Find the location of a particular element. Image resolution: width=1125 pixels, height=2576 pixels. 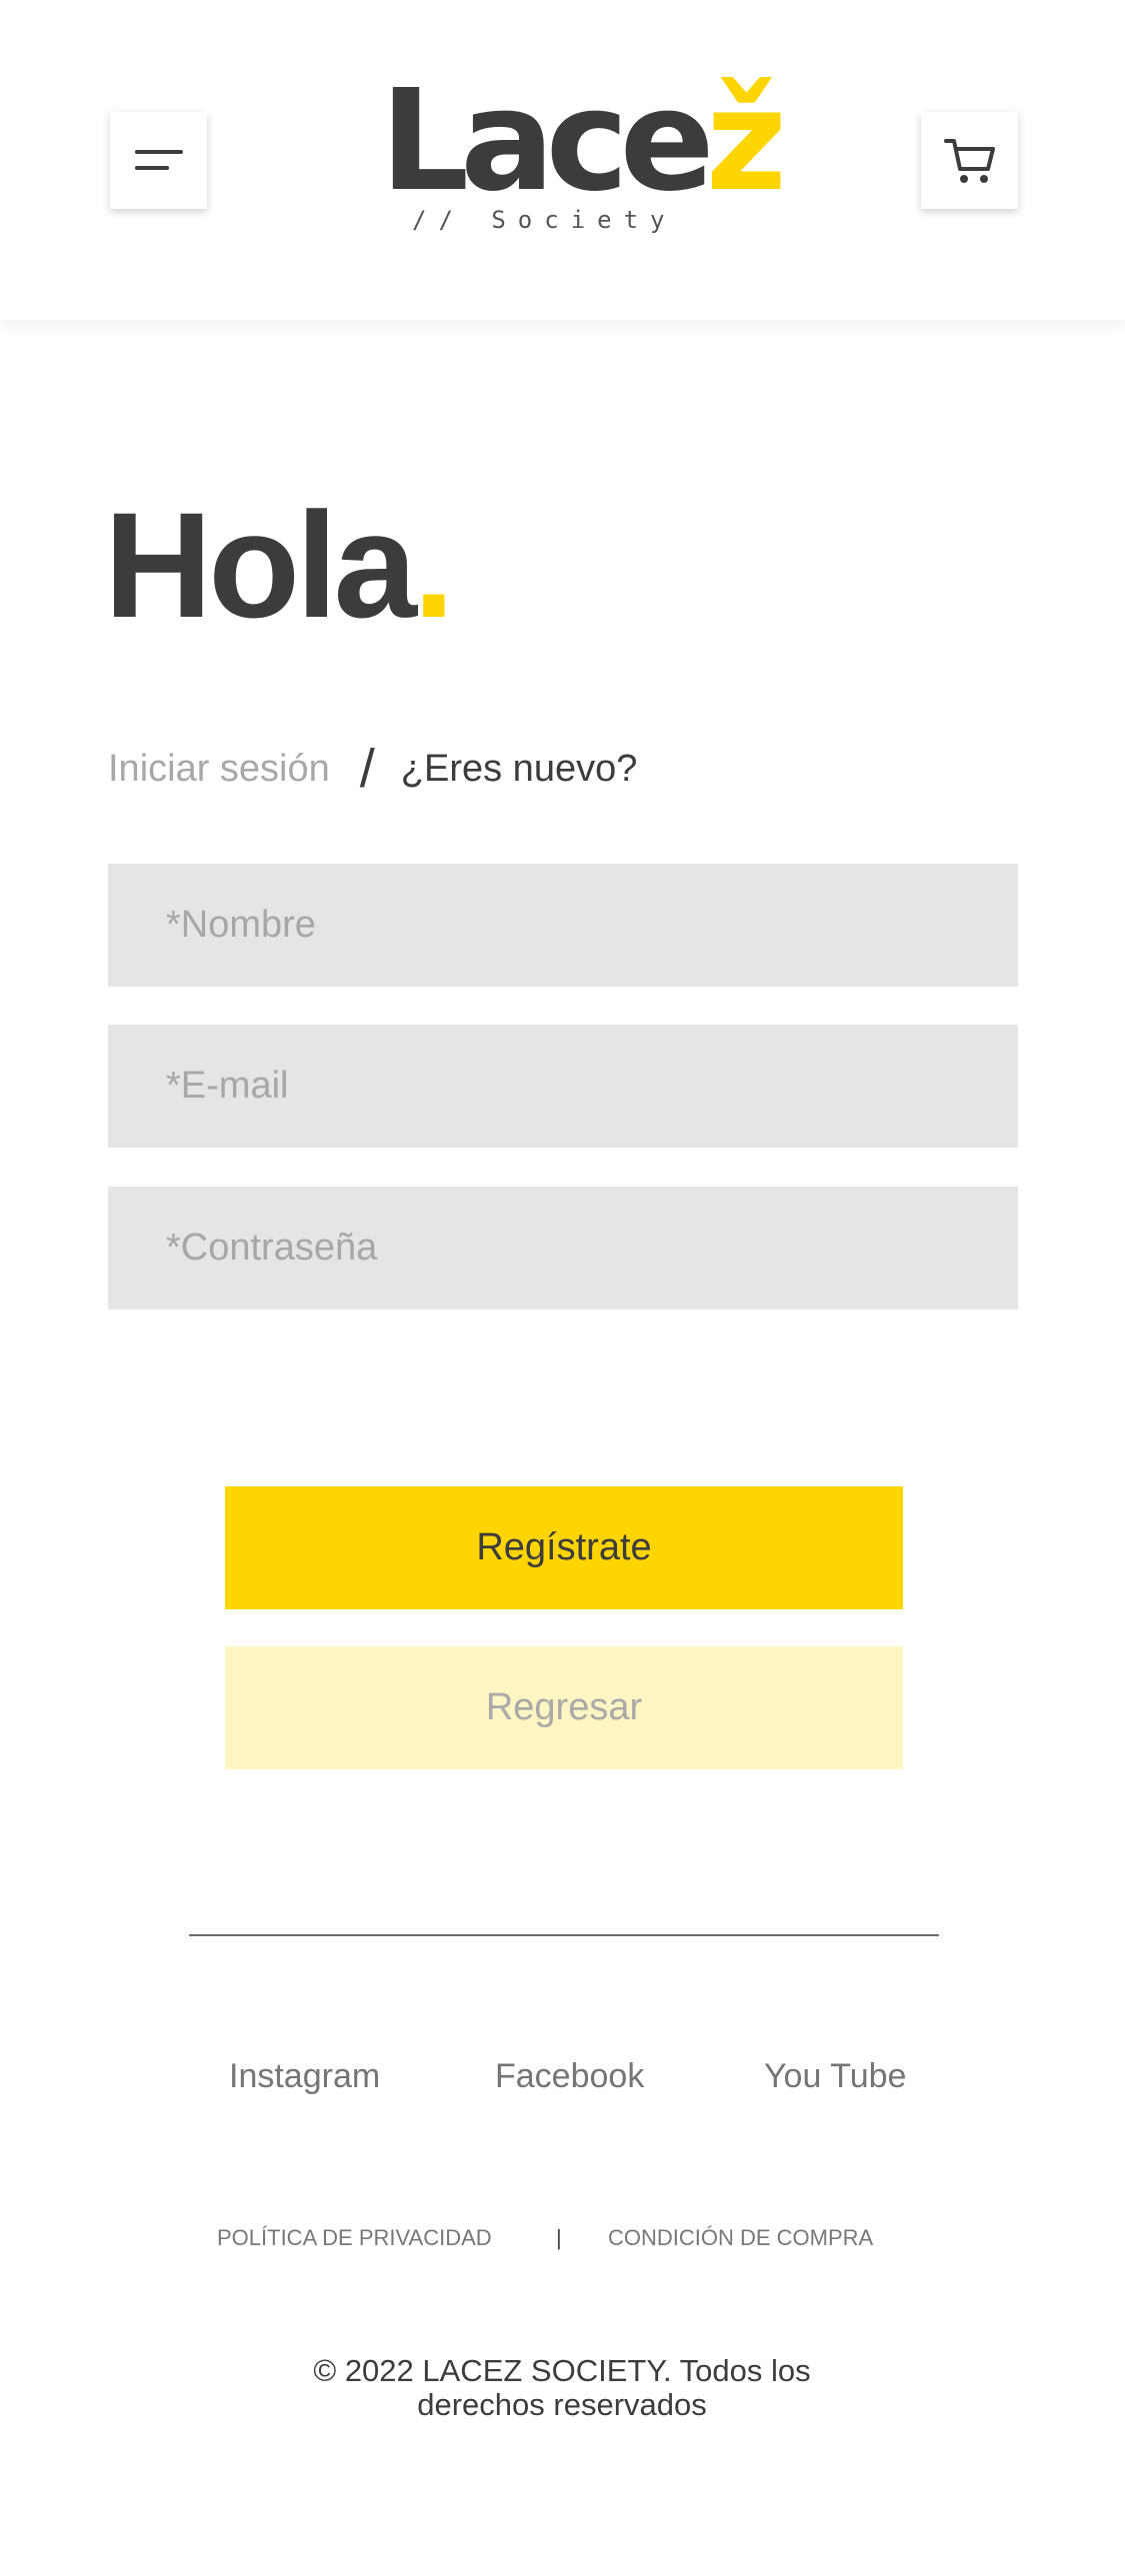

youtube-link: You Tube is located at coordinates (835, 2076).